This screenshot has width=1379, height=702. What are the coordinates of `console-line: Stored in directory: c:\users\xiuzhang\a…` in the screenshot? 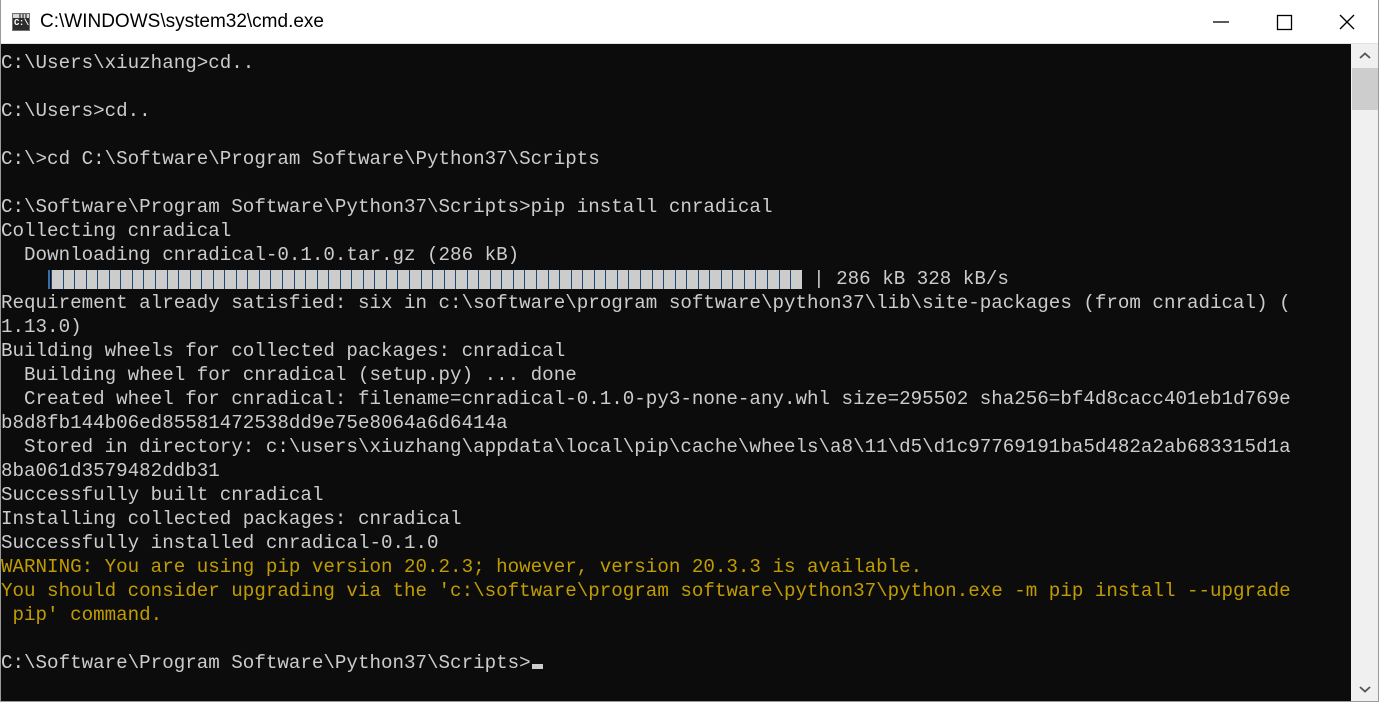 It's located at (646, 447).